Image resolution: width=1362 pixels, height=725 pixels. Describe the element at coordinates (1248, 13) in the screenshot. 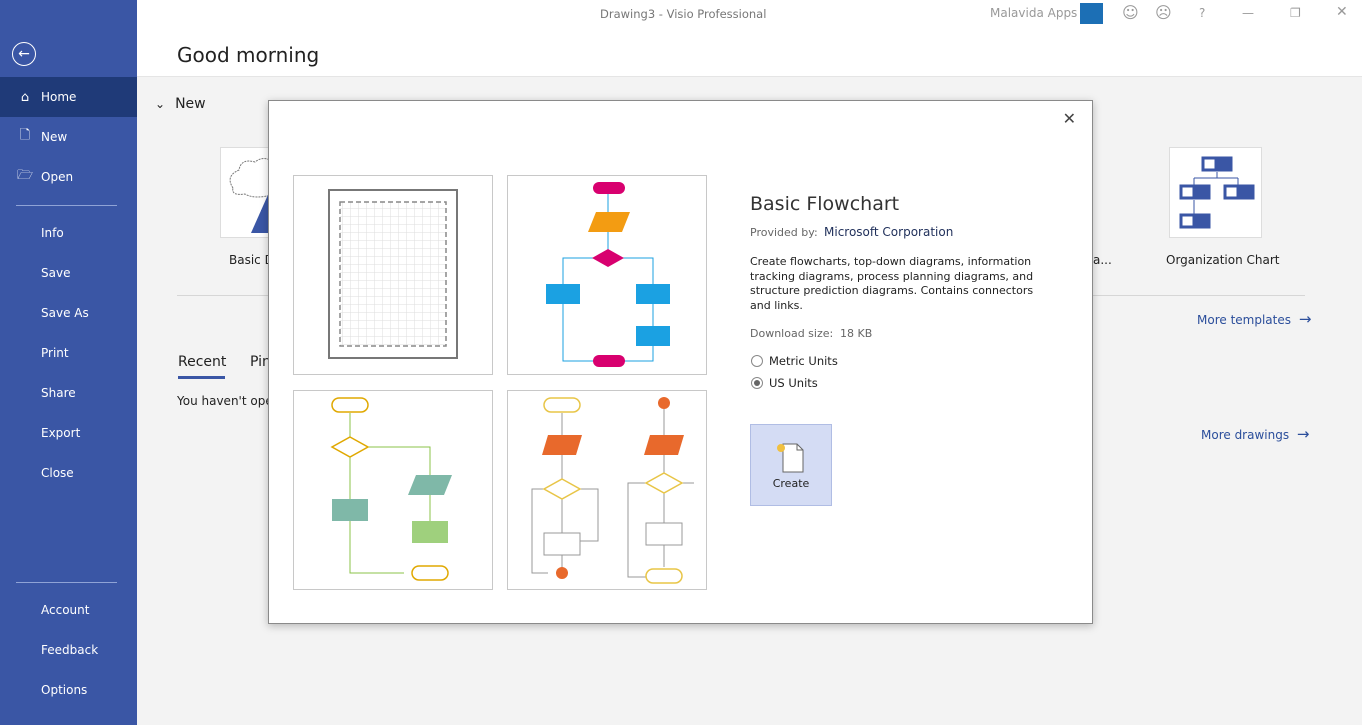

I see `minimize-icon: —` at that location.